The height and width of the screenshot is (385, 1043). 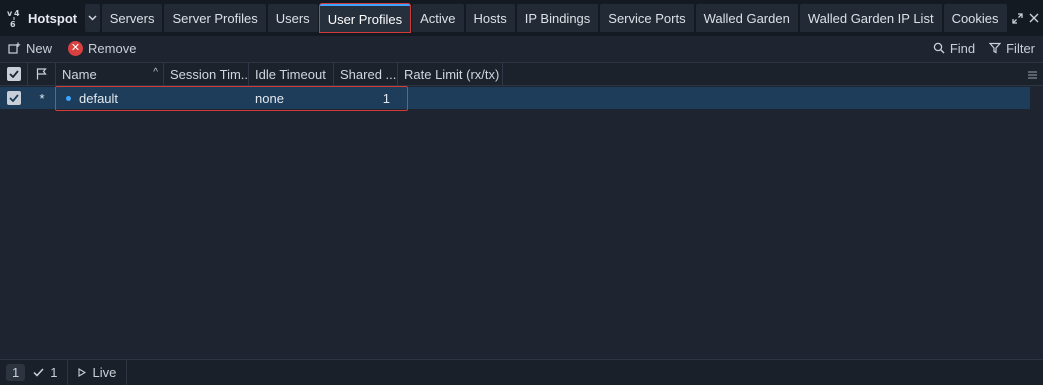 What do you see at coordinates (386, 98) in the screenshot?
I see `cell-shared-users: 1` at bounding box center [386, 98].